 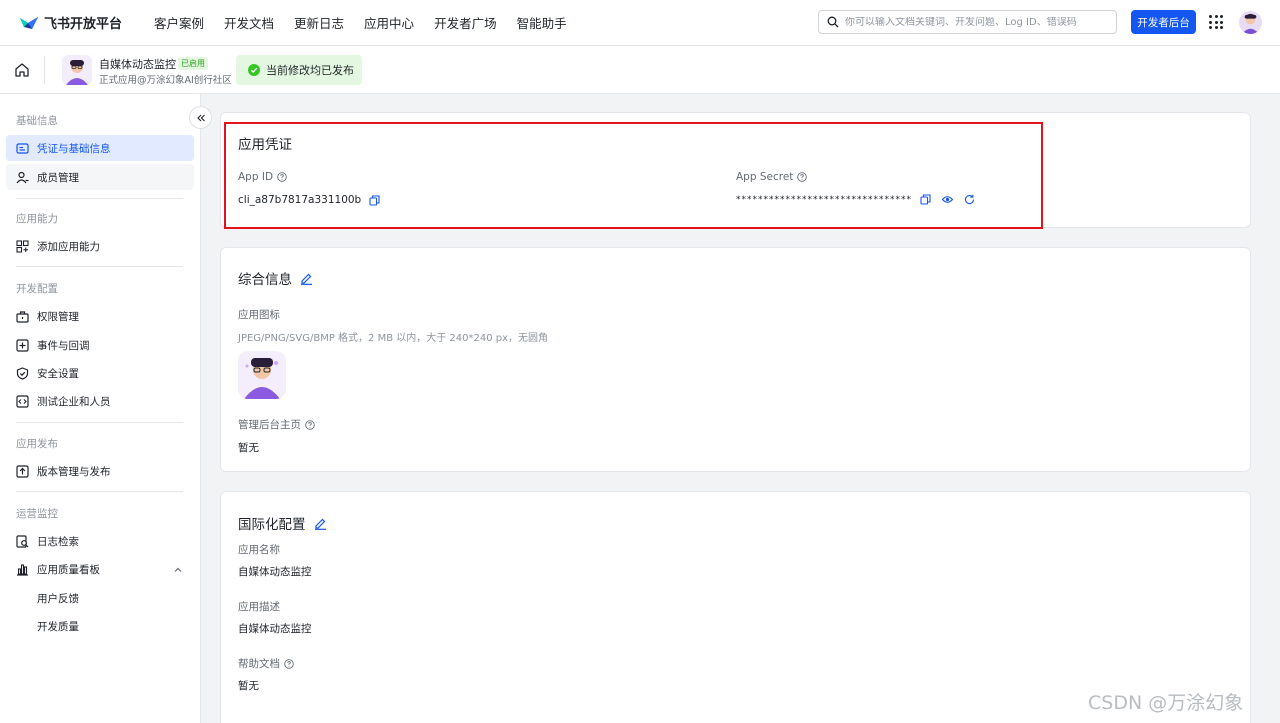 I want to click on sidebar-item-add-capability: 添加应用能力, so click(x=100, y=246).